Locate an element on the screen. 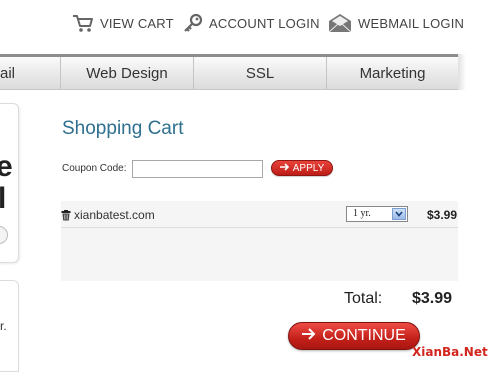 The height and width of the screenshot is (372, 499). cart-icon is located at coordinates (83, 23).